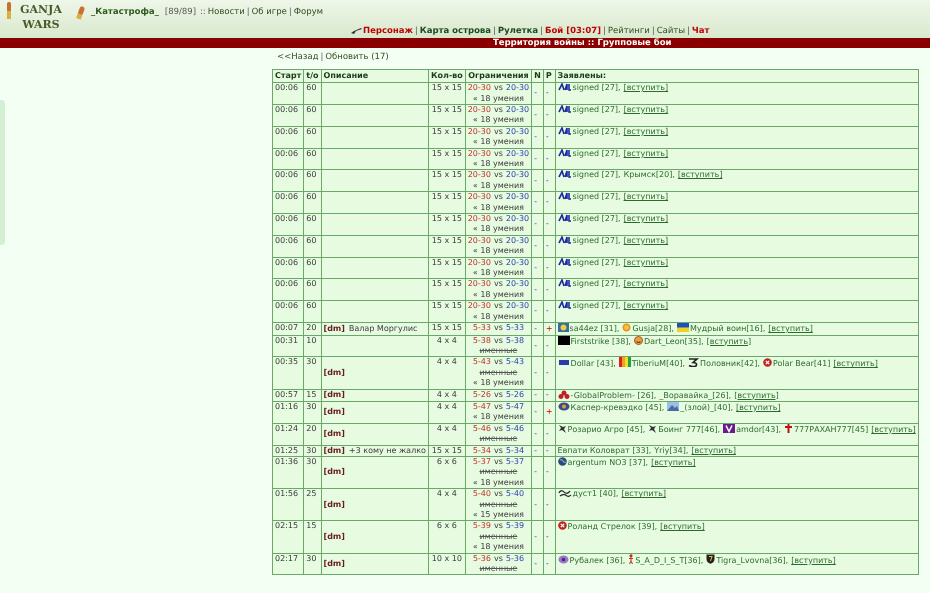  Describe the element at coordinates (297, 57) in the screenshot. I see `action-link: <<Назад` at that location.